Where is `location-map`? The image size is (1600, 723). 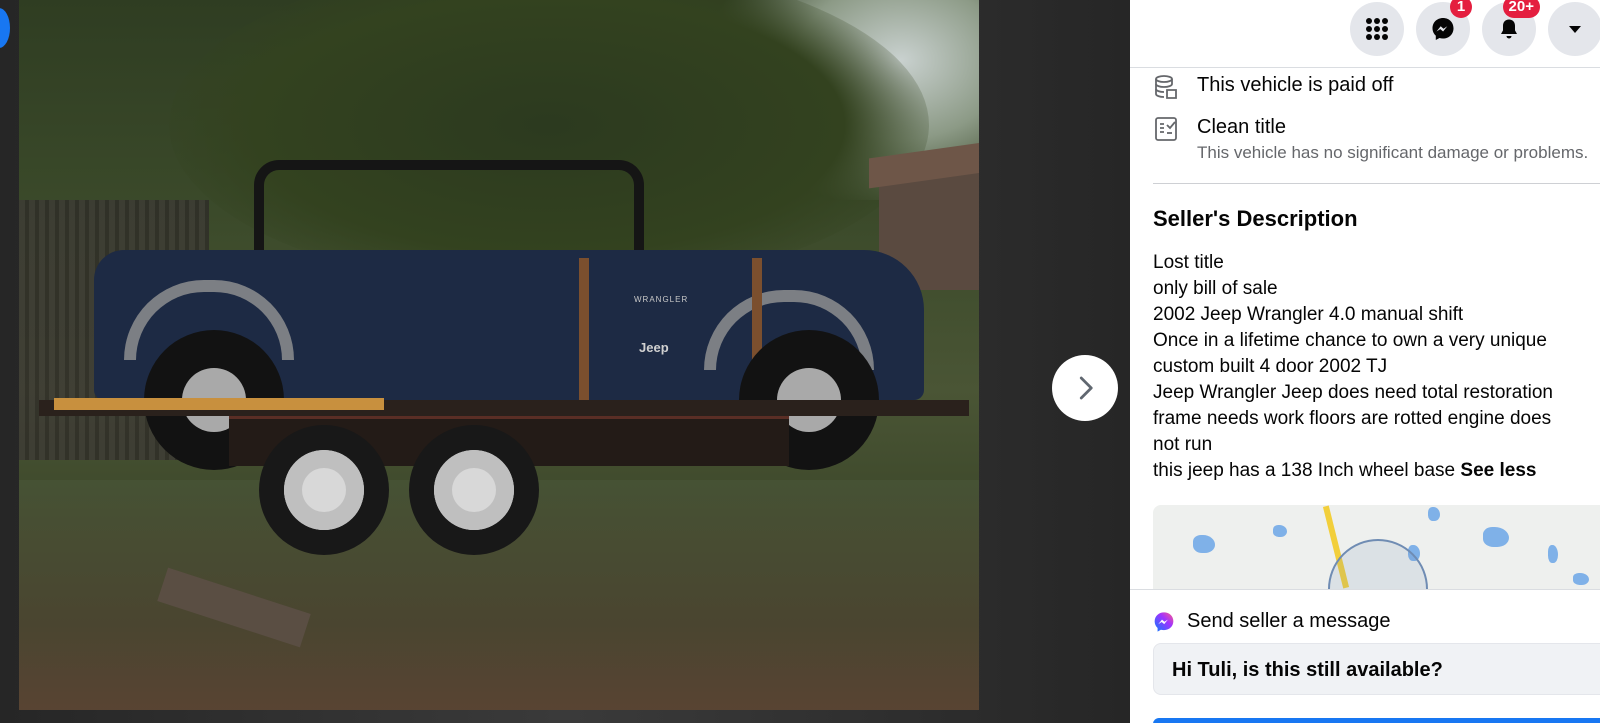 location-map is located at coordinates (1376, 547).